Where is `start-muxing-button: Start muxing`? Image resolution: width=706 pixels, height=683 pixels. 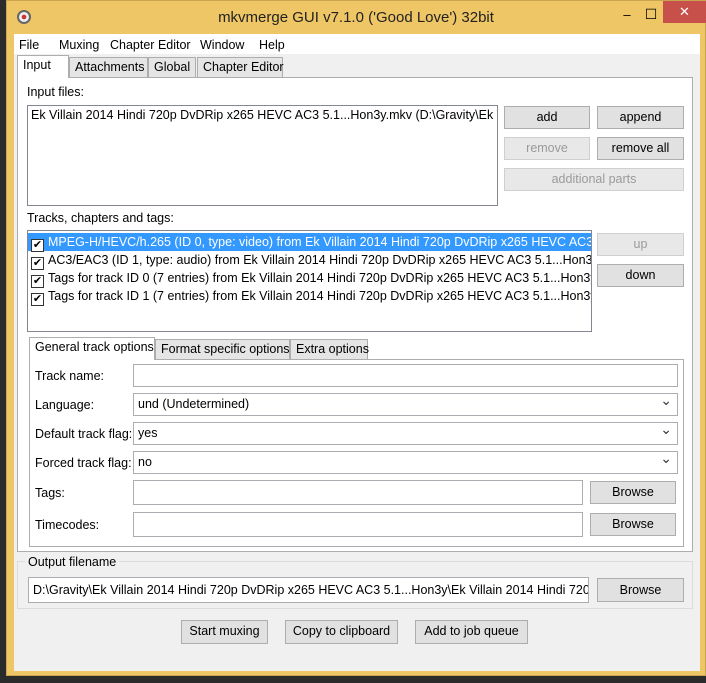 start-muxing-button: Start muxing is located at coordinates (224, 632).